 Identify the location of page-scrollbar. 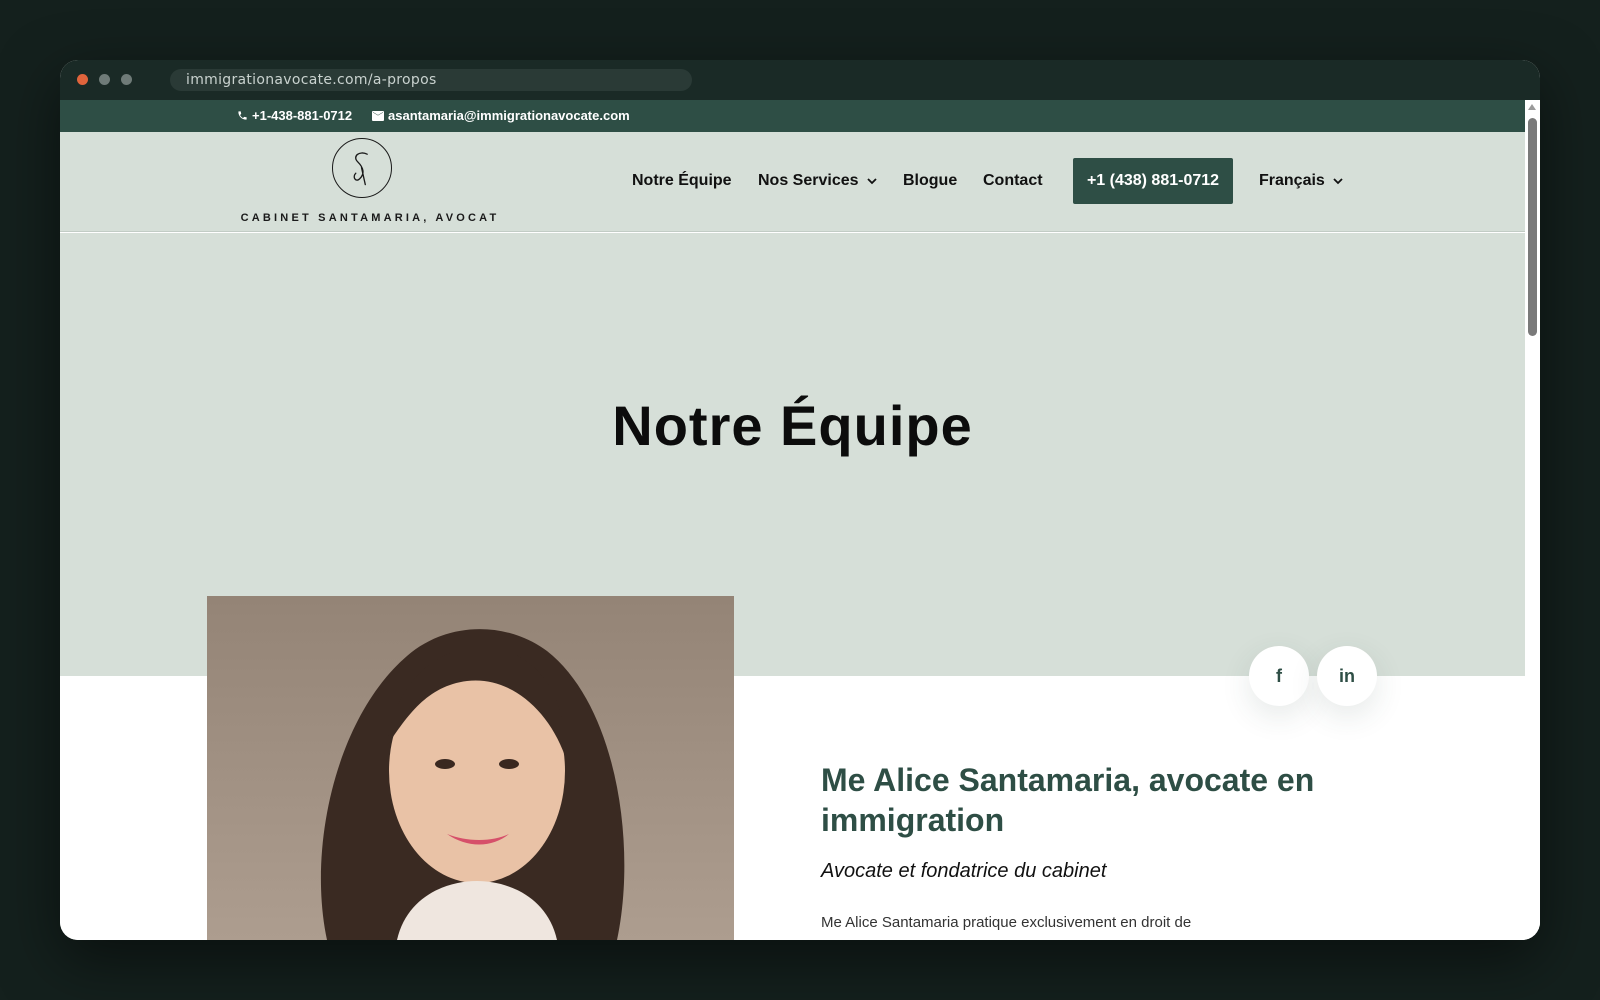
(1532, 520).